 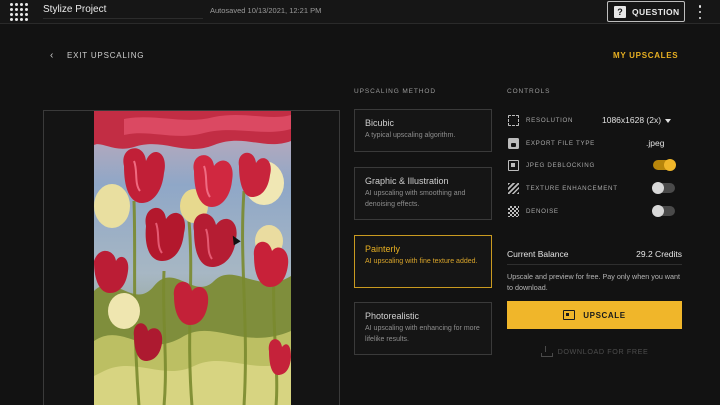 I want to click on method-description: A typical upscaling algorithm., so click(x=410, y=135).